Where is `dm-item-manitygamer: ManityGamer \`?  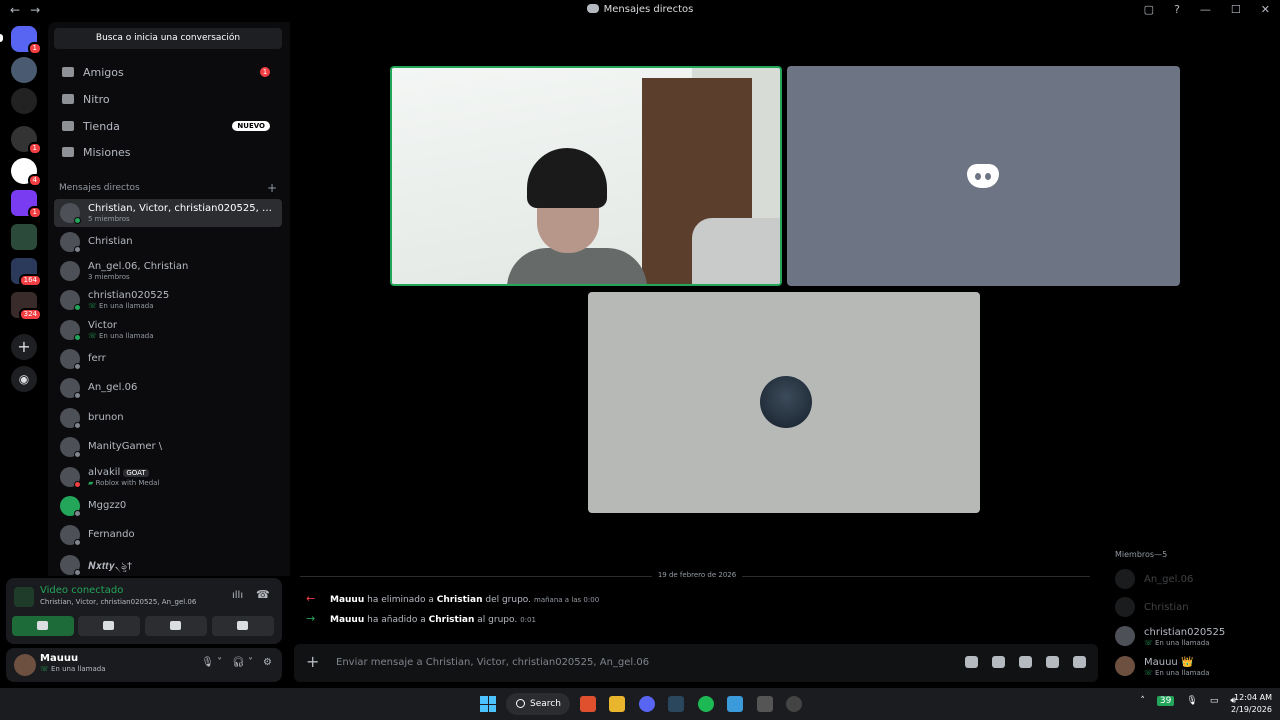
dm-item-manitygamer: ManityGamer \ is located at coordinates (168, 447).